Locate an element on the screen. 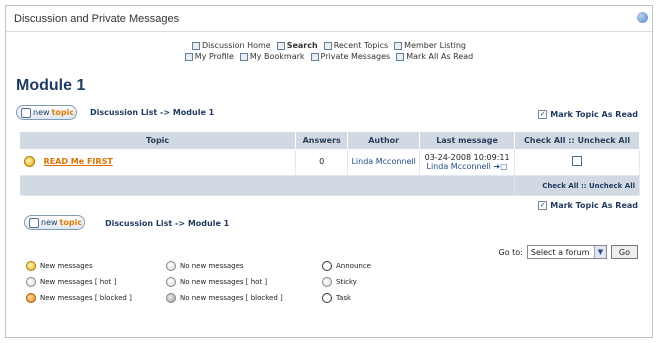  legend-item: No new messages is located at coordinates (205, 266).